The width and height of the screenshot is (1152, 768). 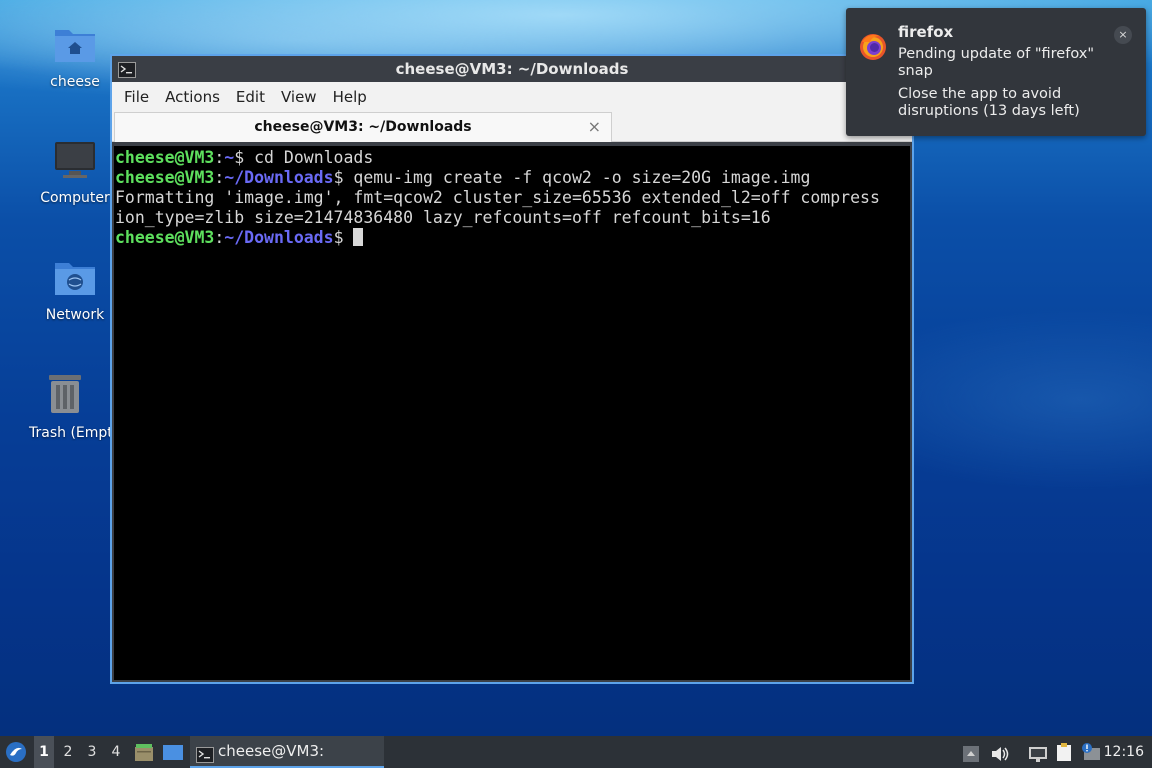 What do you see at coordinates (996, 62) in the screenshot?
I see `notification-body: Pending update of "firefox" snap` at bounding box center [996, 62].